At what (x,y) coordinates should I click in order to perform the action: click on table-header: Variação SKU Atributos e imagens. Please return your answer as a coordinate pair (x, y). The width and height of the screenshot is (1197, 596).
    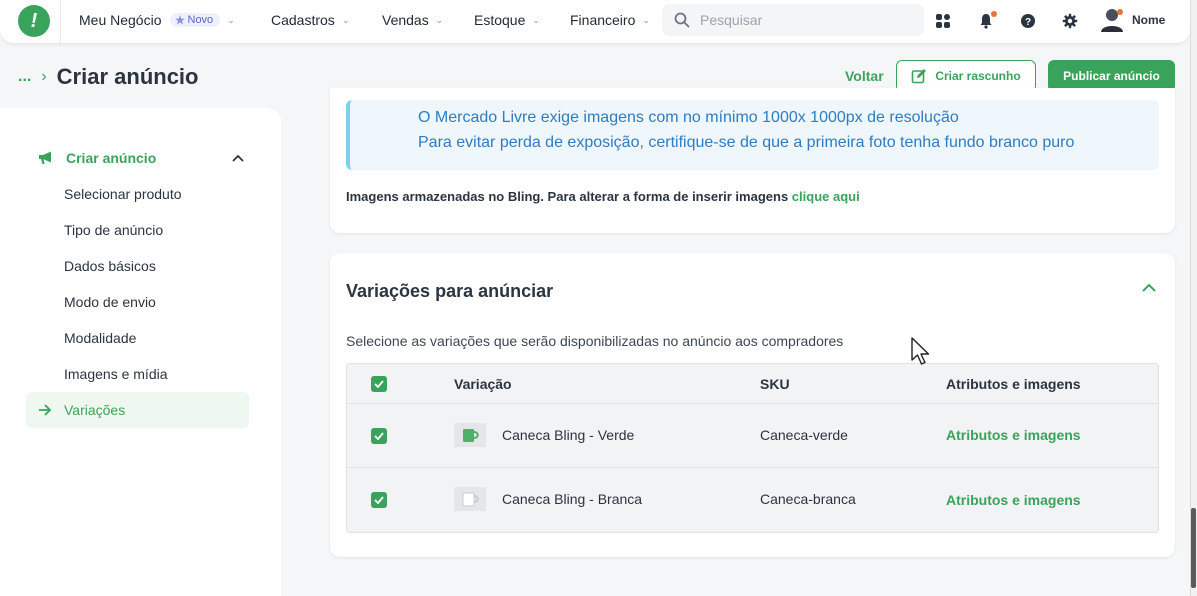
    Looking at the image, I should click on (752, 384).